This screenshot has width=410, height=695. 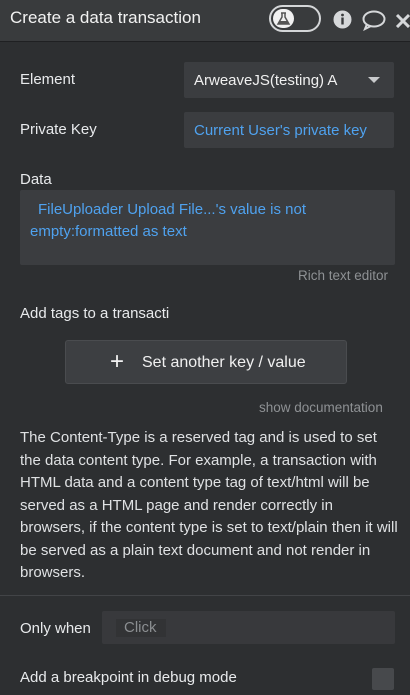 I want to click on info-icon, so click(x=342, y=19).